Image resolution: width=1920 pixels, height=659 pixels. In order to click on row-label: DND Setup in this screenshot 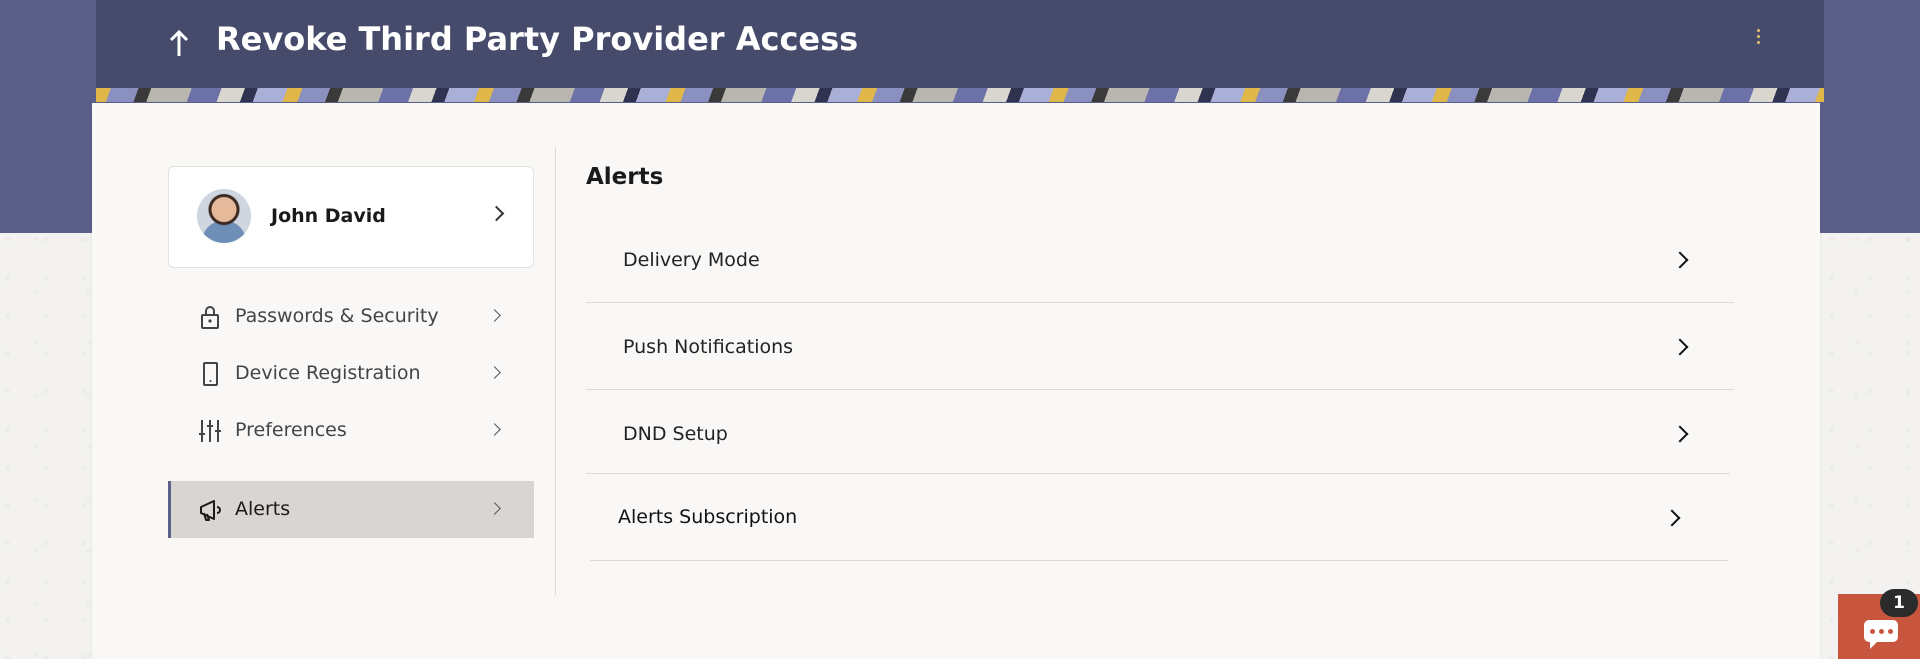, I will do `click(675, 434)`.